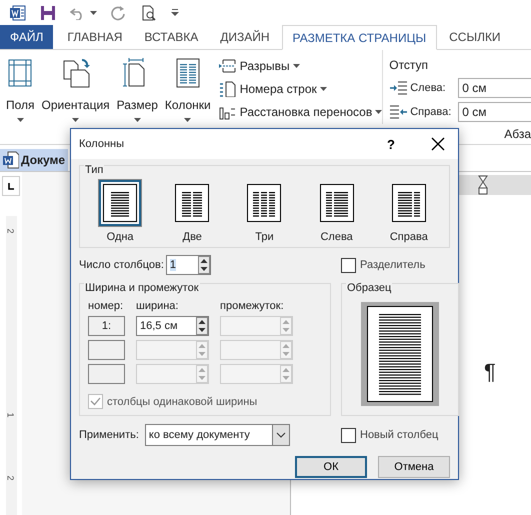 The height and width of the screenshot is (515, 531). What do you see at coordinates (20, 73) in the screenshot?
I see `margins-icon` at bounding box center [20, 73].